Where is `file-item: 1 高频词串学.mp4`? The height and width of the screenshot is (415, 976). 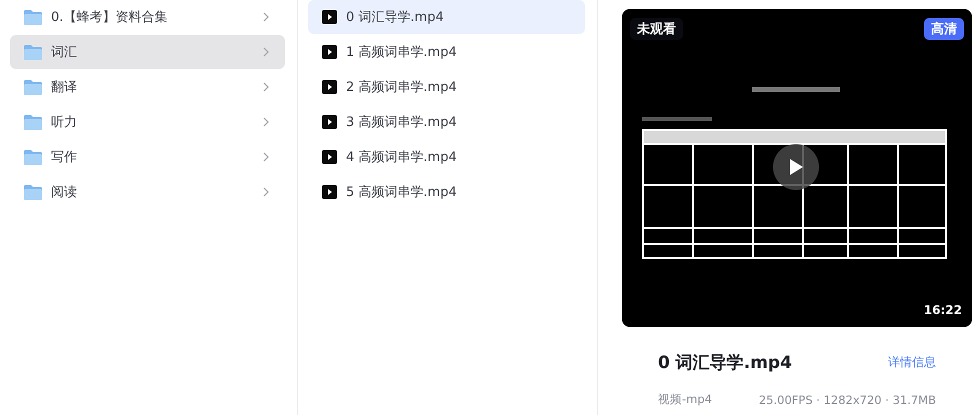
file-item: 1 高频词串学.mp4 is located at coordinates (446, 52).